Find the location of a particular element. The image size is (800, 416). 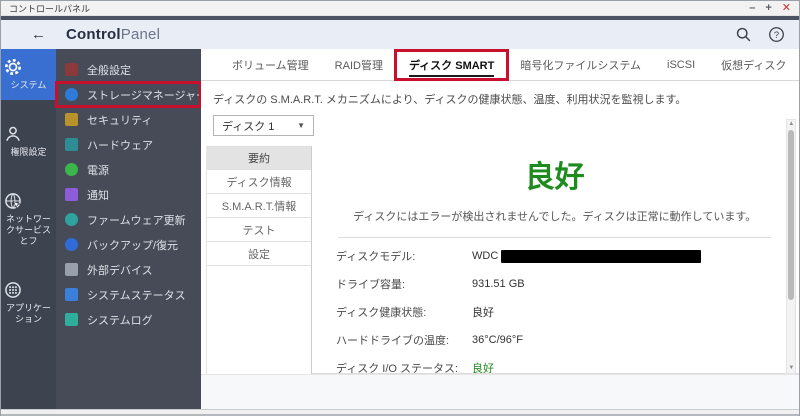

row-disk-model: ディスクモデル: WDC is located at coordinates (554, 256).